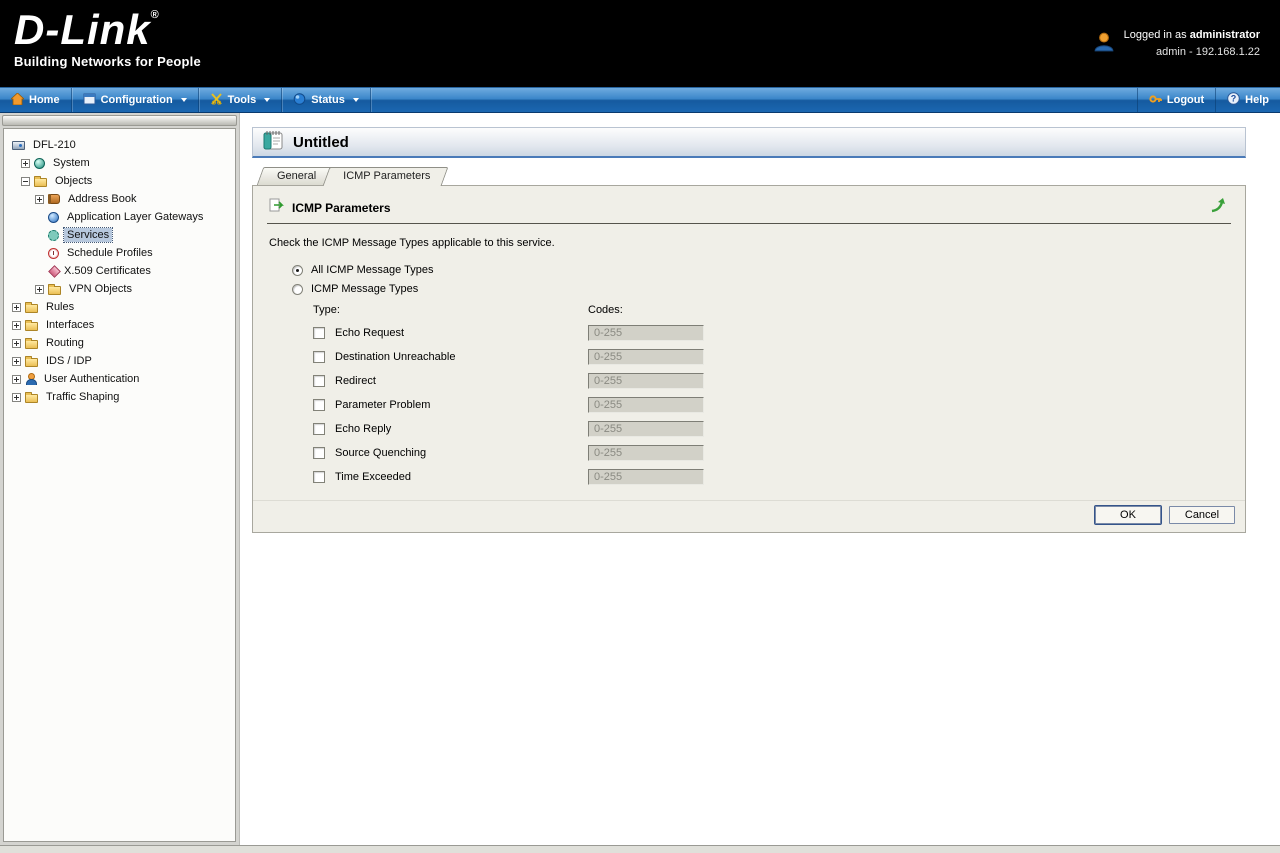  Describe the element at coordinates (749, 209) in the screenshot. I see `section-header: ICMP Parameters` at that location.